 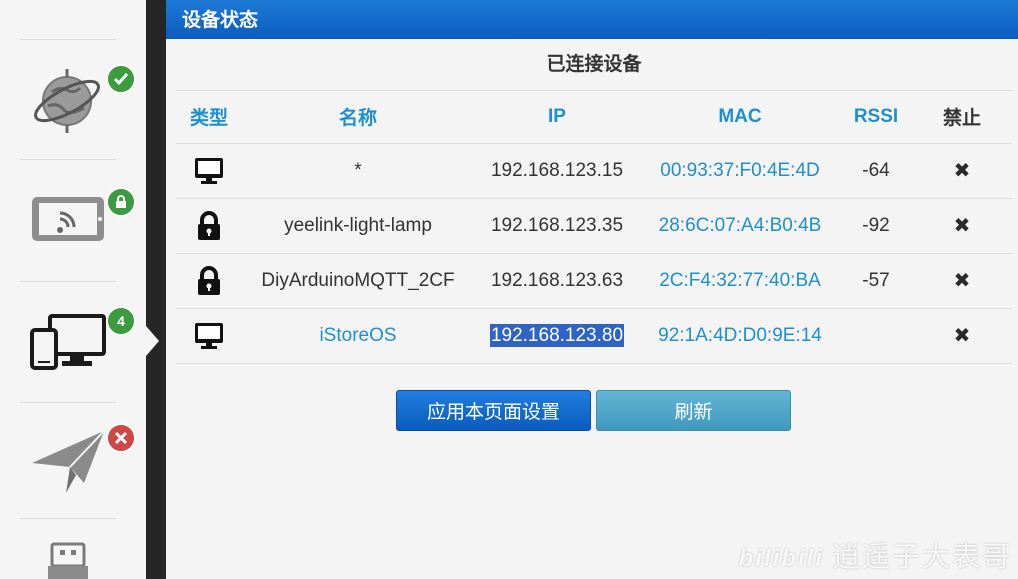 What do you see at coordinates (740, 226) in the screenshot?
I see `device-mac-link: 28:6C:07:A4:B0:4B` at bounding box center [740, 226].